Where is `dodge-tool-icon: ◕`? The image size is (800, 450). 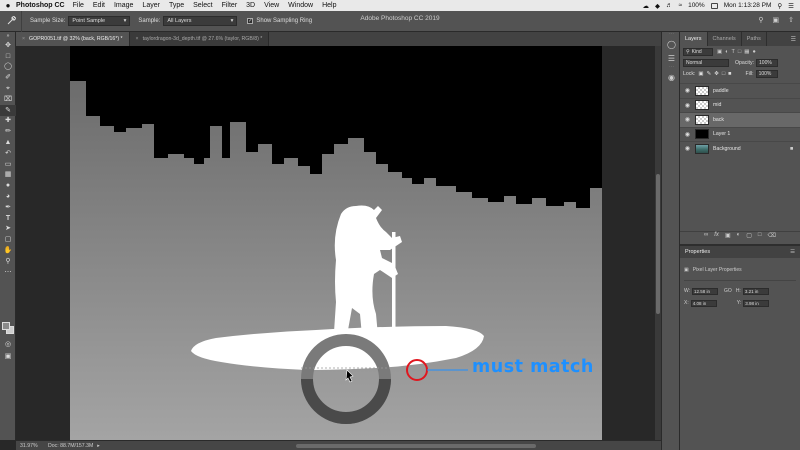 dodge-tool-icon: ◕ is located at coordinates (8, 196).